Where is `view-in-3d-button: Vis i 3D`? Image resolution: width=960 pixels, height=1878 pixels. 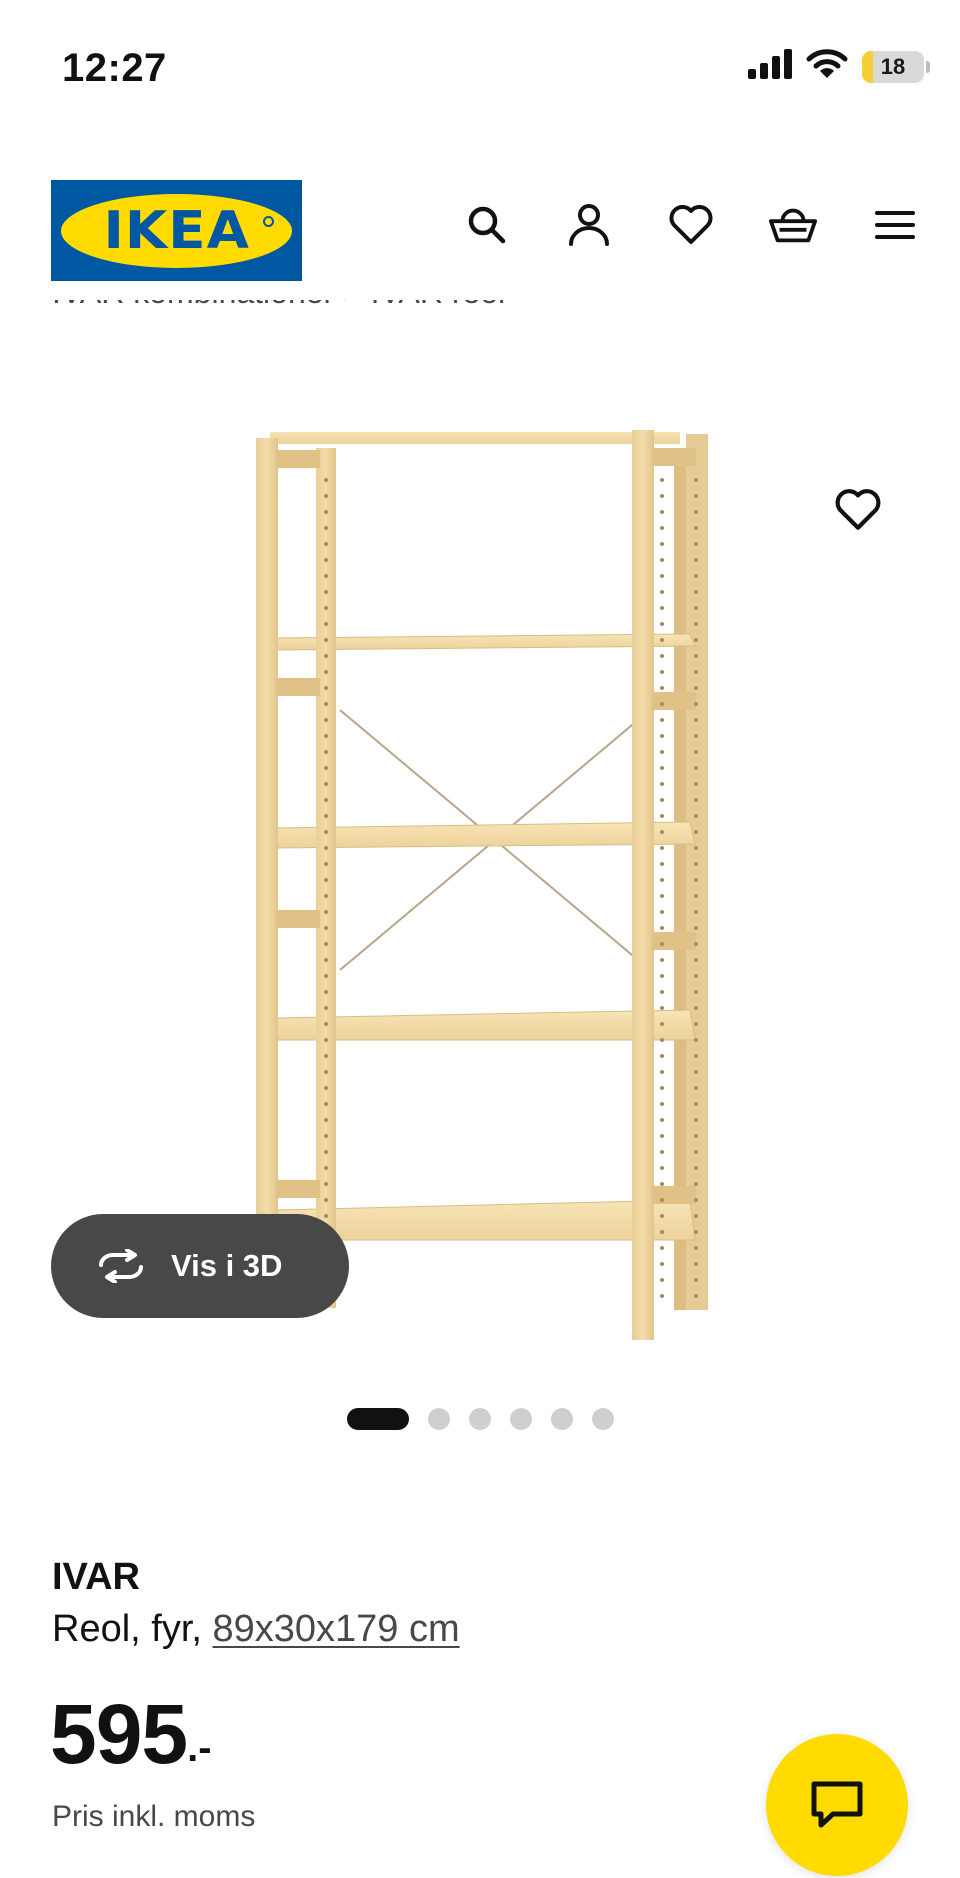 view-in-3d-button: Vis i 3D is located at coordinates (200, 1266).